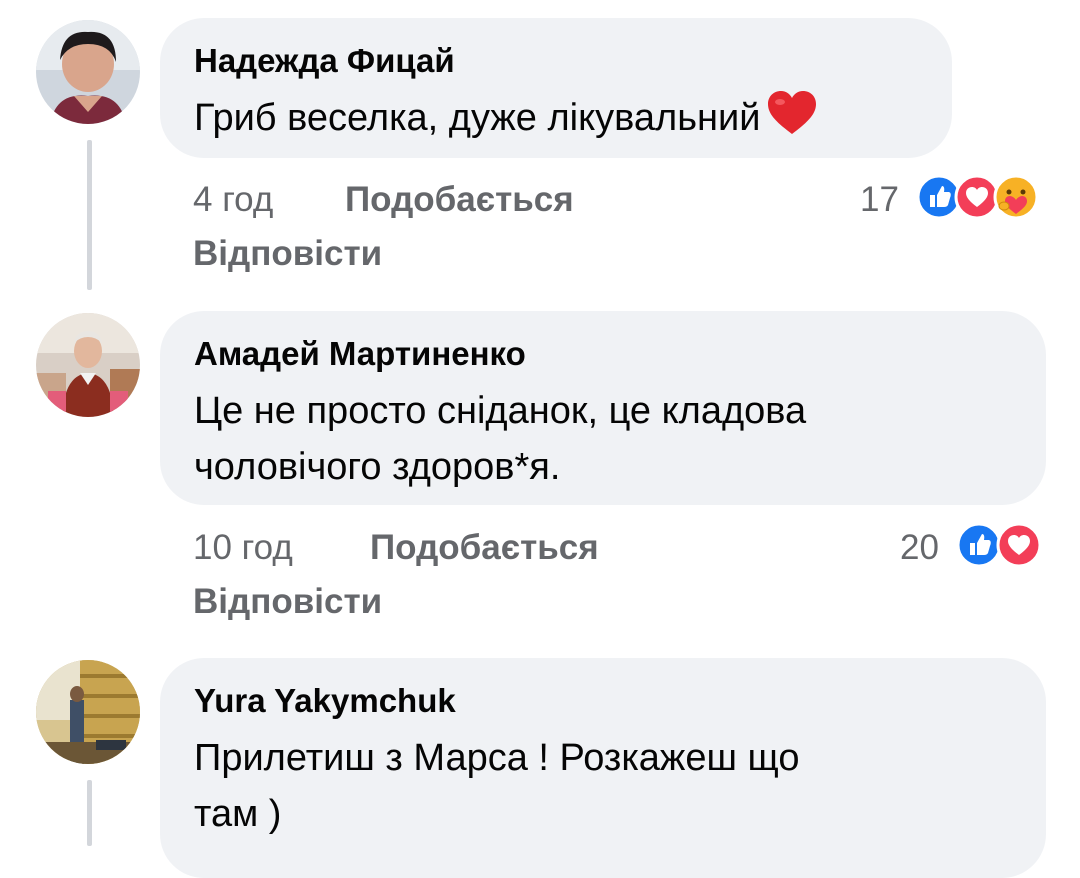 The width and height of the screenshot is (1080, 878). What do you see at coordinates (497, 758) in the screenshot?
I see `comment-text-line: Прилетиш з Марса ! Розкажеш що` at bounding box center [497, 758].